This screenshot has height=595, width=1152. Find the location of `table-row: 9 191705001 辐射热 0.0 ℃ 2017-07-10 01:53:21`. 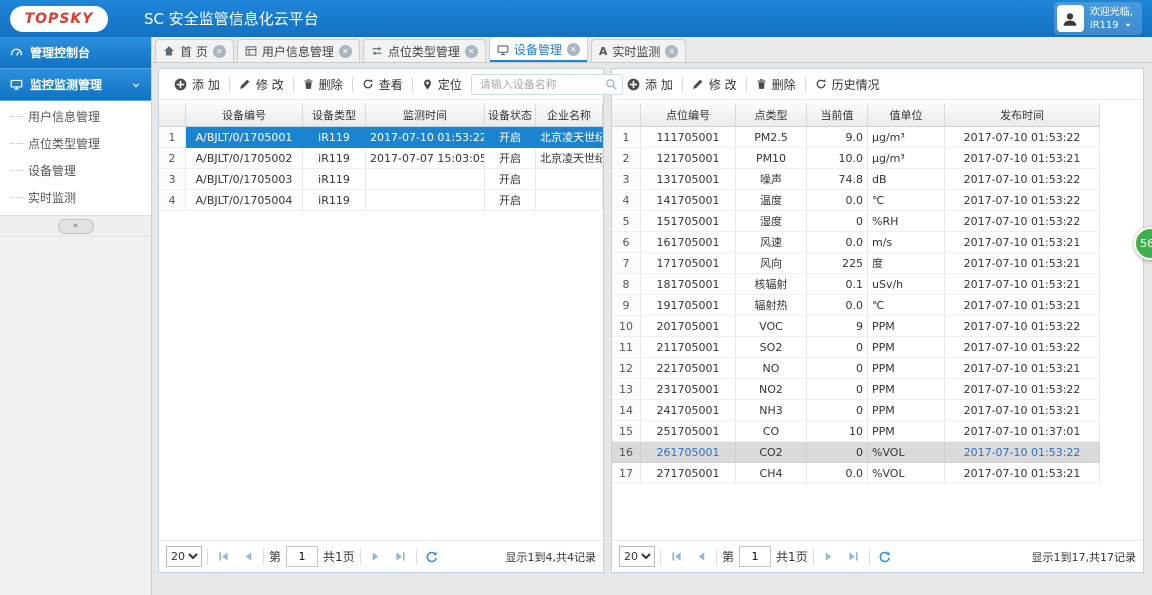

table-row: 9 191705001 辐射热 0.0 ℃ 2017-07-10 01:53:21 is located at coordinates (856, 305).